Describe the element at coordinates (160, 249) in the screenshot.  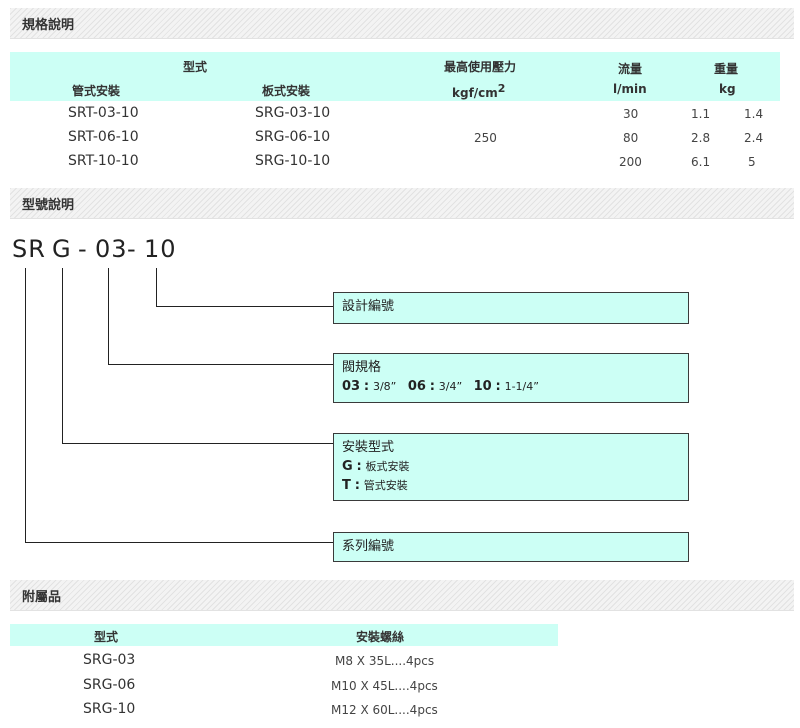
I see `model-code-design: 10` at that location.